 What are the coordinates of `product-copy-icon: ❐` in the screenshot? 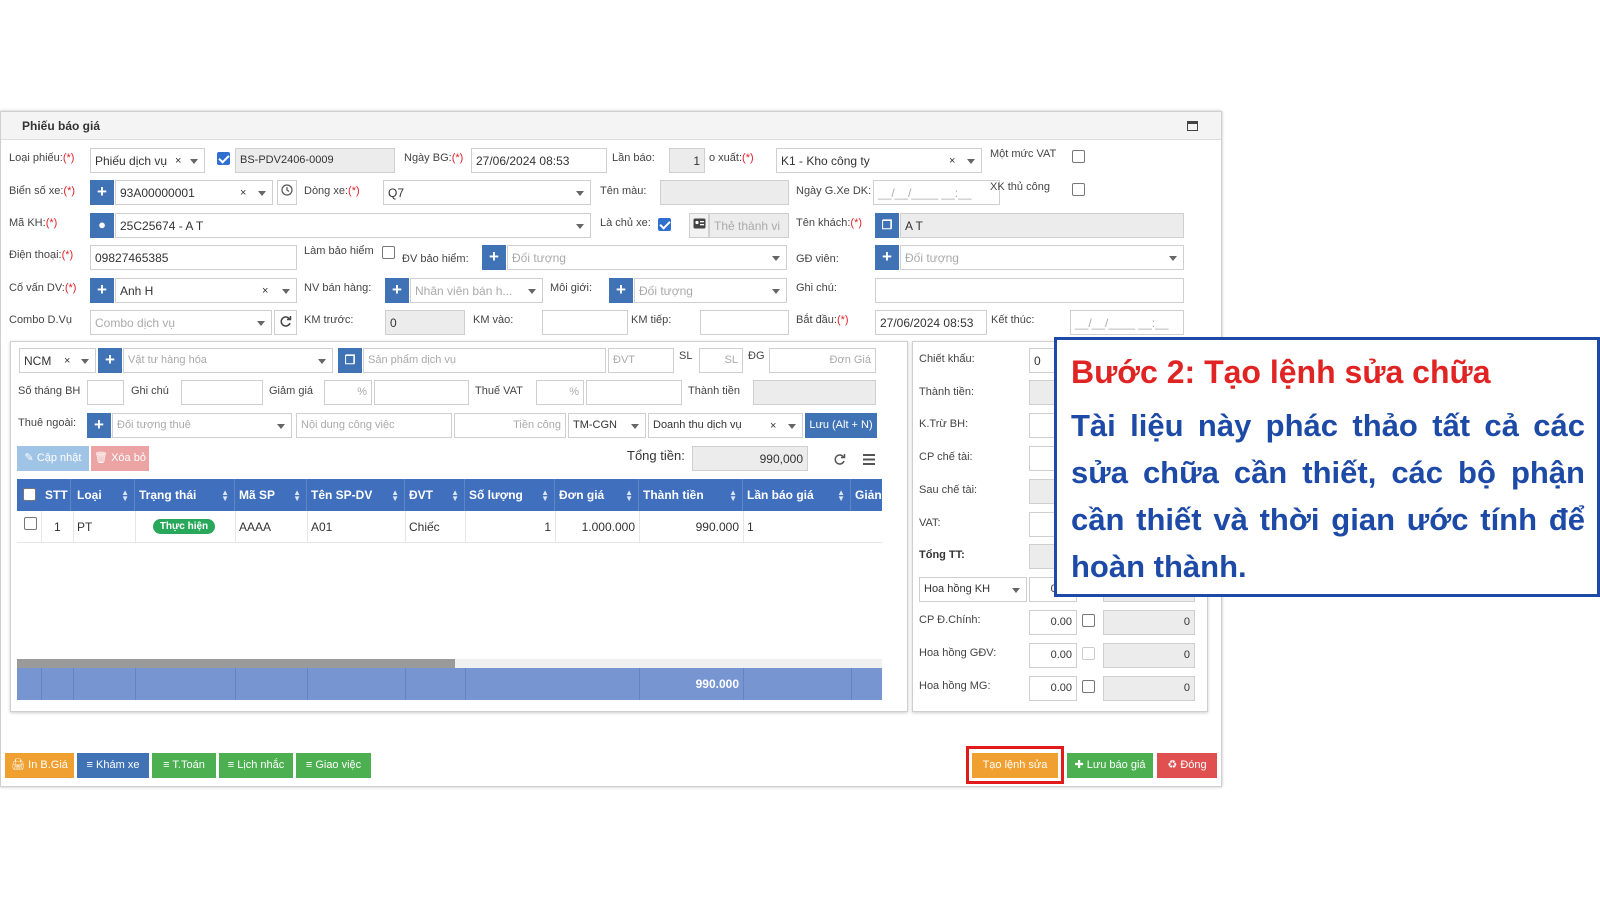 It's located at (350, 360).